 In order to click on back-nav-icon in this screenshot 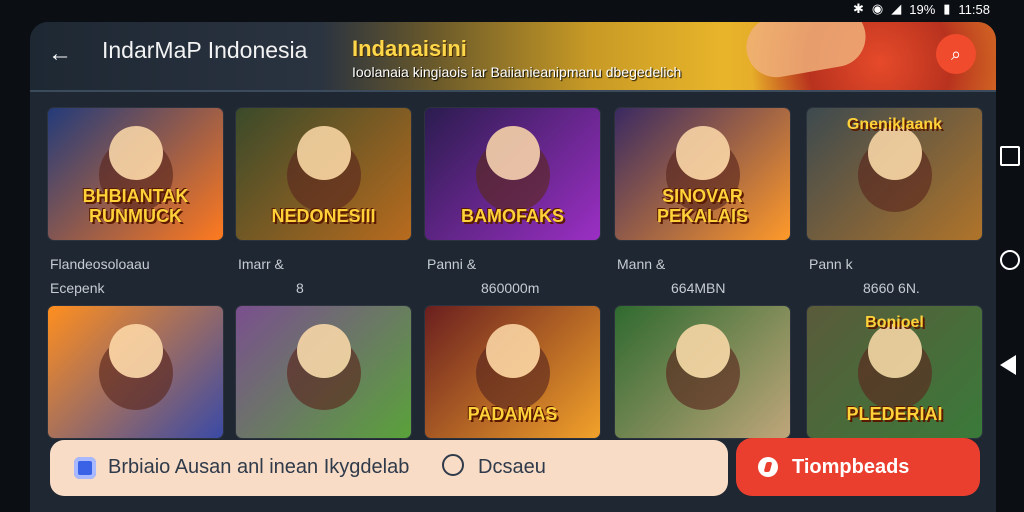, I will do `click(1008, 365)`.